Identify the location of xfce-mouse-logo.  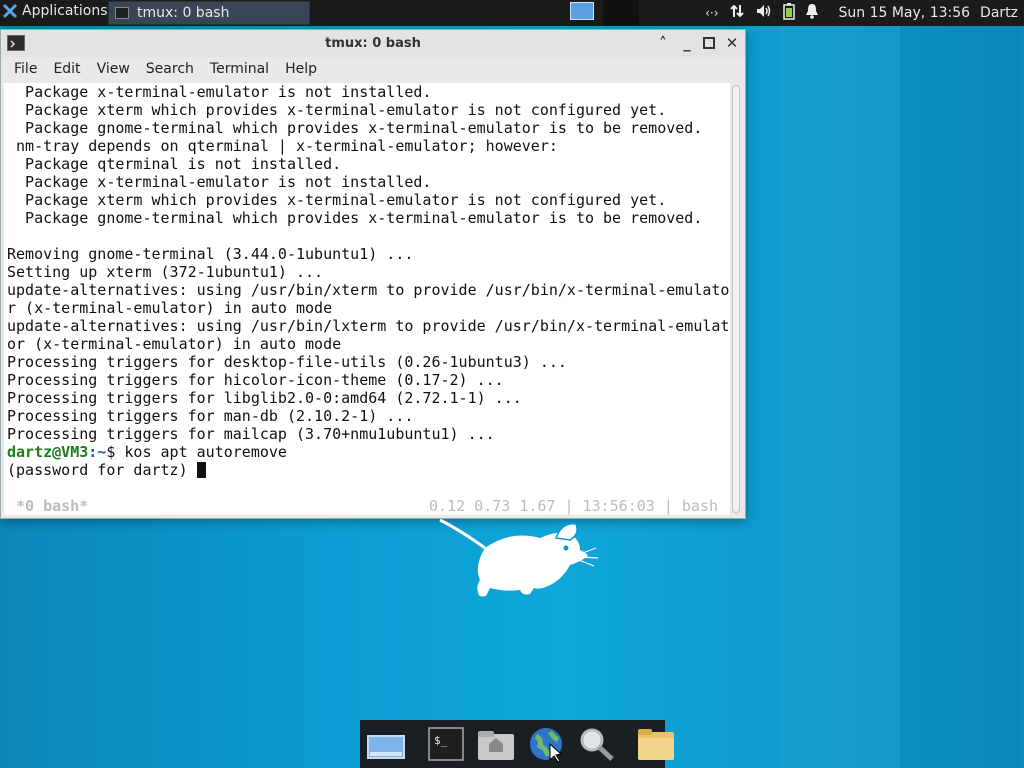
(519, 557).